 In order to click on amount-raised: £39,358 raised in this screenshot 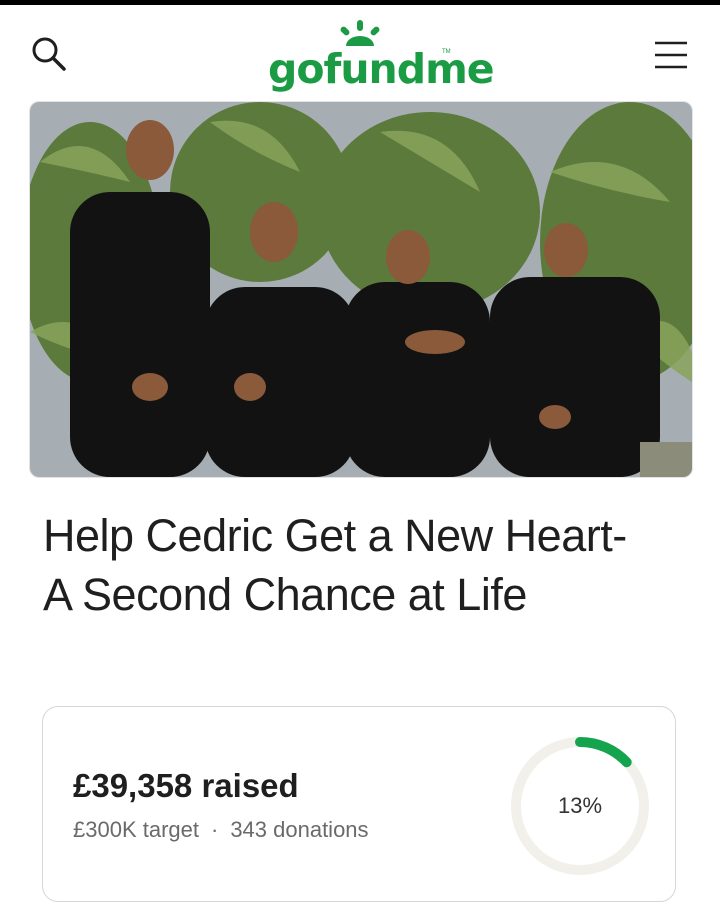, I will do `click(186, 785)`.